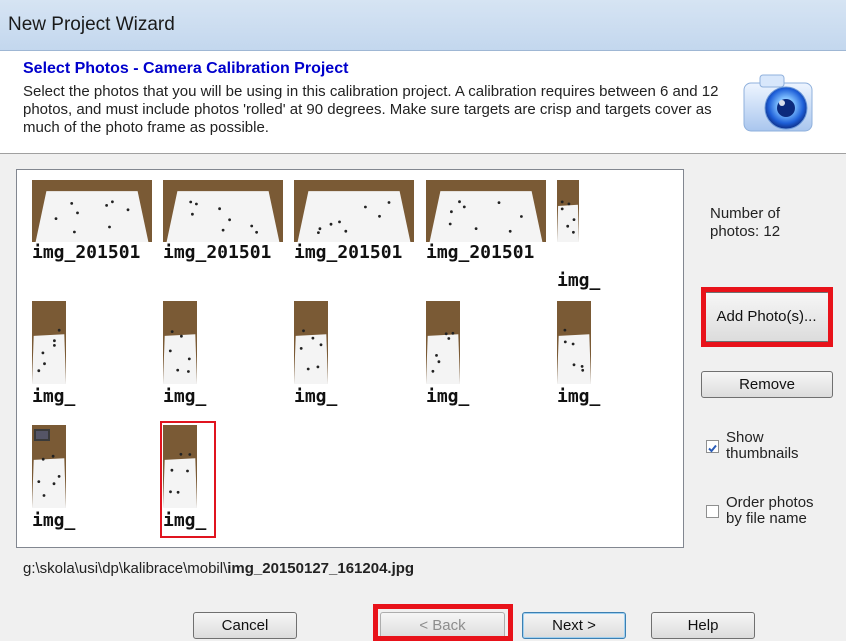  Describe the element at coordinates (745, 222) in the screenshot. I see `photo-count: Number of photos: 12` at that location.